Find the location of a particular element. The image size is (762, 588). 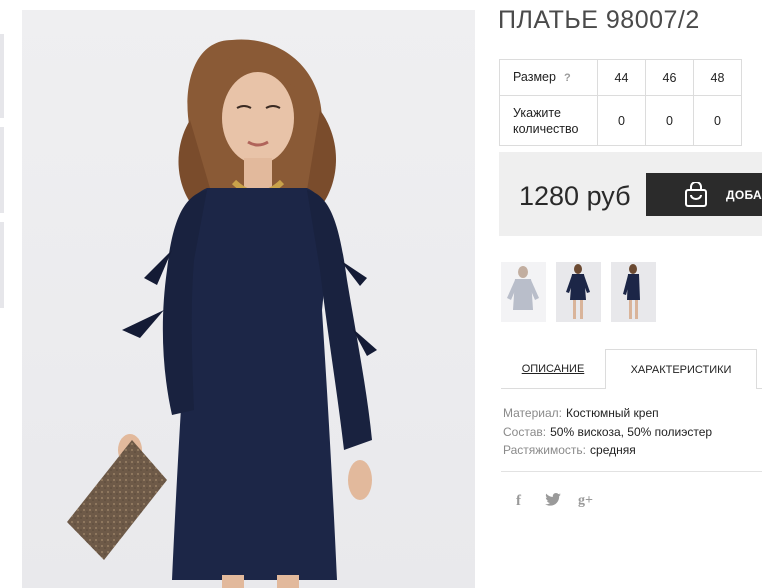

size-option: 46 is located at coordinates (669, 77).